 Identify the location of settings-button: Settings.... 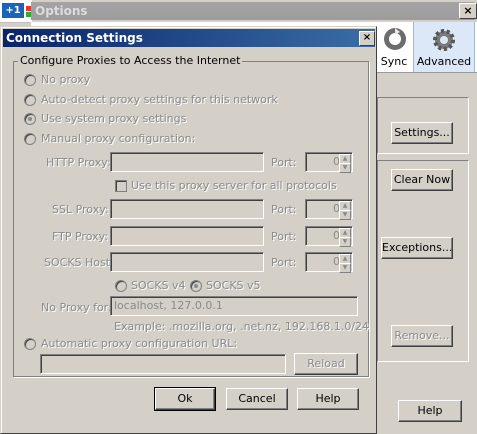
(422, 133).